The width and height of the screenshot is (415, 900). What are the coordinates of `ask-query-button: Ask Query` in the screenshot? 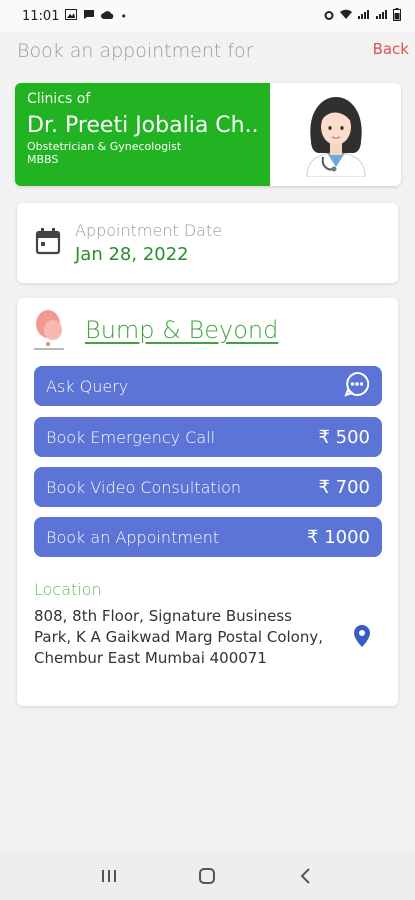 It's located at (208, 386).